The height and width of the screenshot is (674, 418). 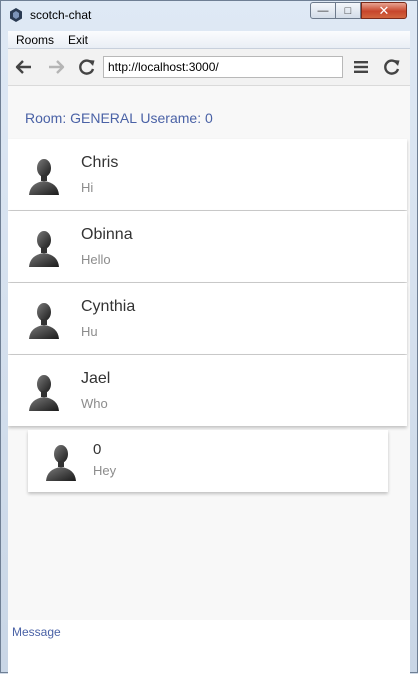 What do you see at coordinates (36, 632) in the screenshot?
I see `message-input-label: Message` at bounding box center [36, 632].